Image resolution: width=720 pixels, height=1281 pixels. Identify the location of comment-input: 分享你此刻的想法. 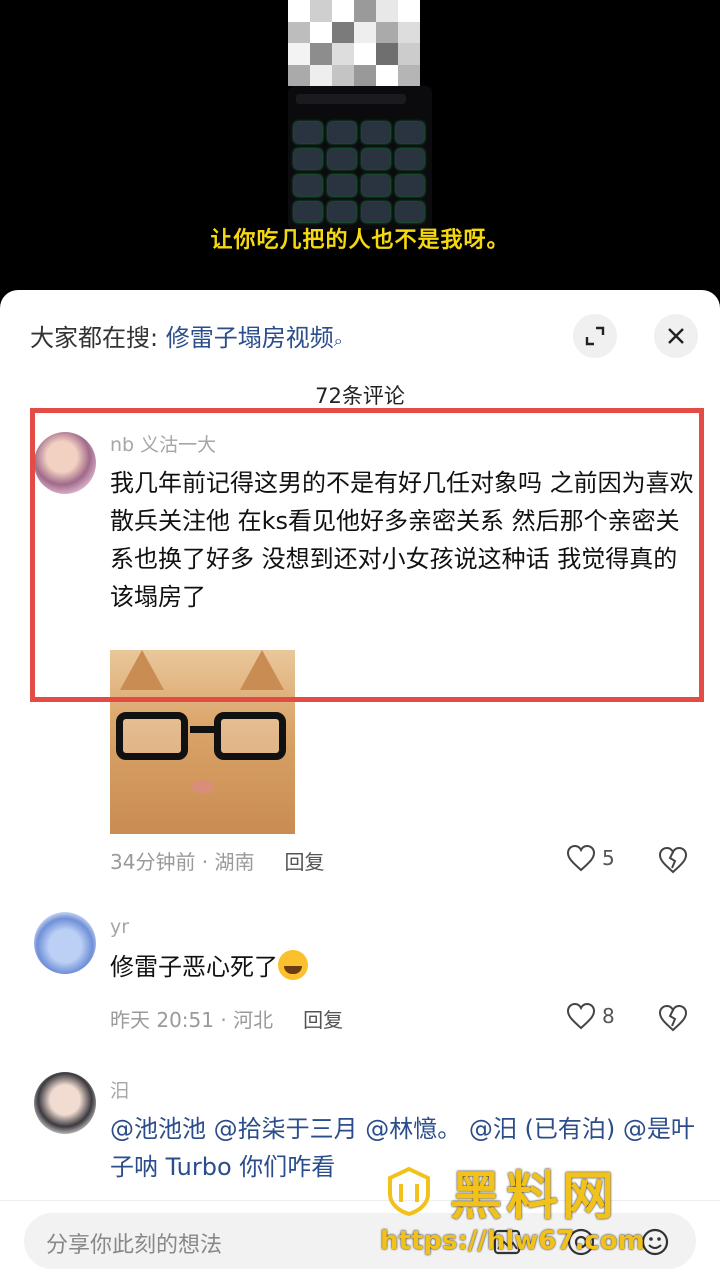
(360, 1241).